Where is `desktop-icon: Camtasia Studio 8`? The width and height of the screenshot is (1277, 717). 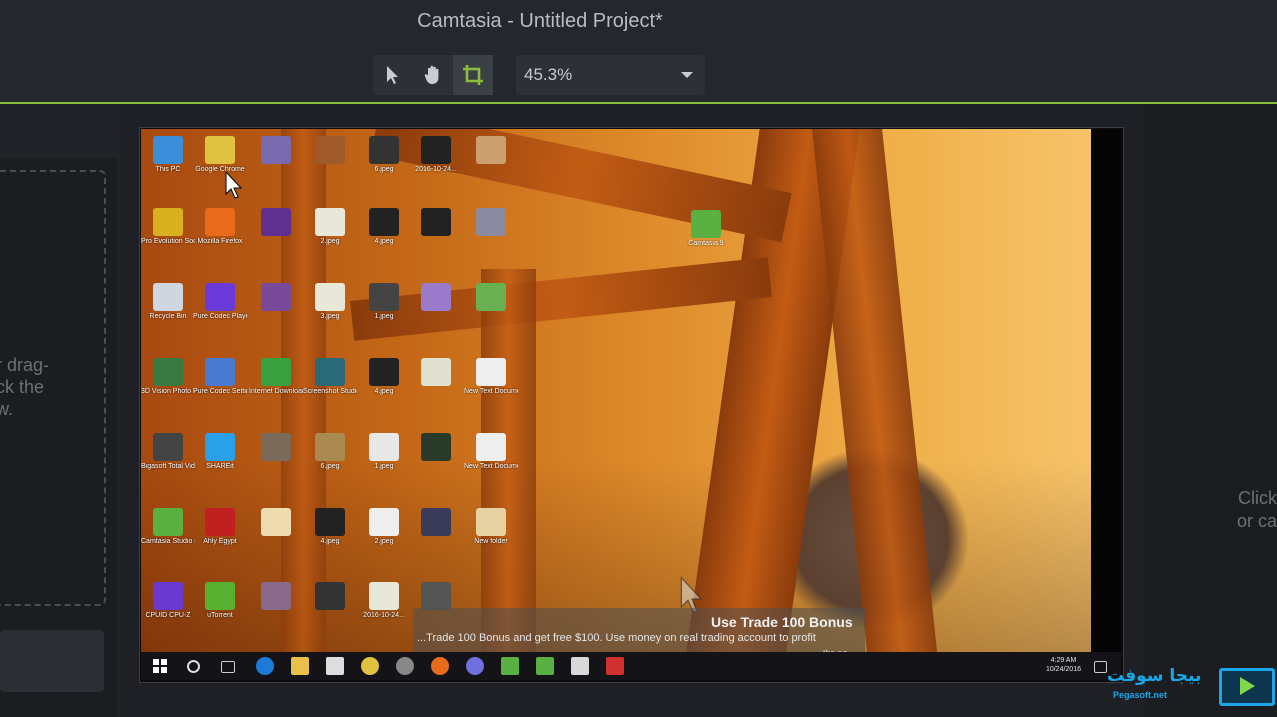 desktop-icon: Camtasia Studio 8 is located at coordinates (168, 527).